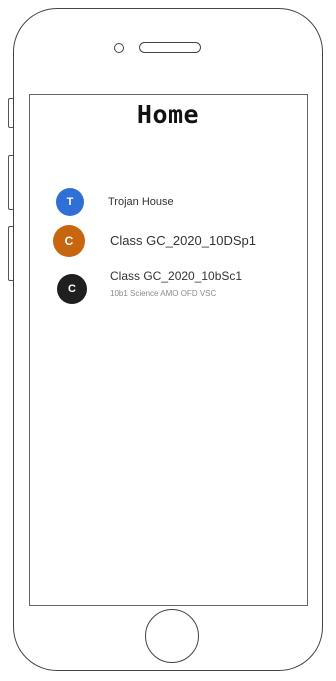 This screenshot has width=336, height=681. What do you see at coordinates (183, 240) in the screenshot?
I see `list-item-title: Class GC_2020_10DSp1` at bounding box center [183, 240].